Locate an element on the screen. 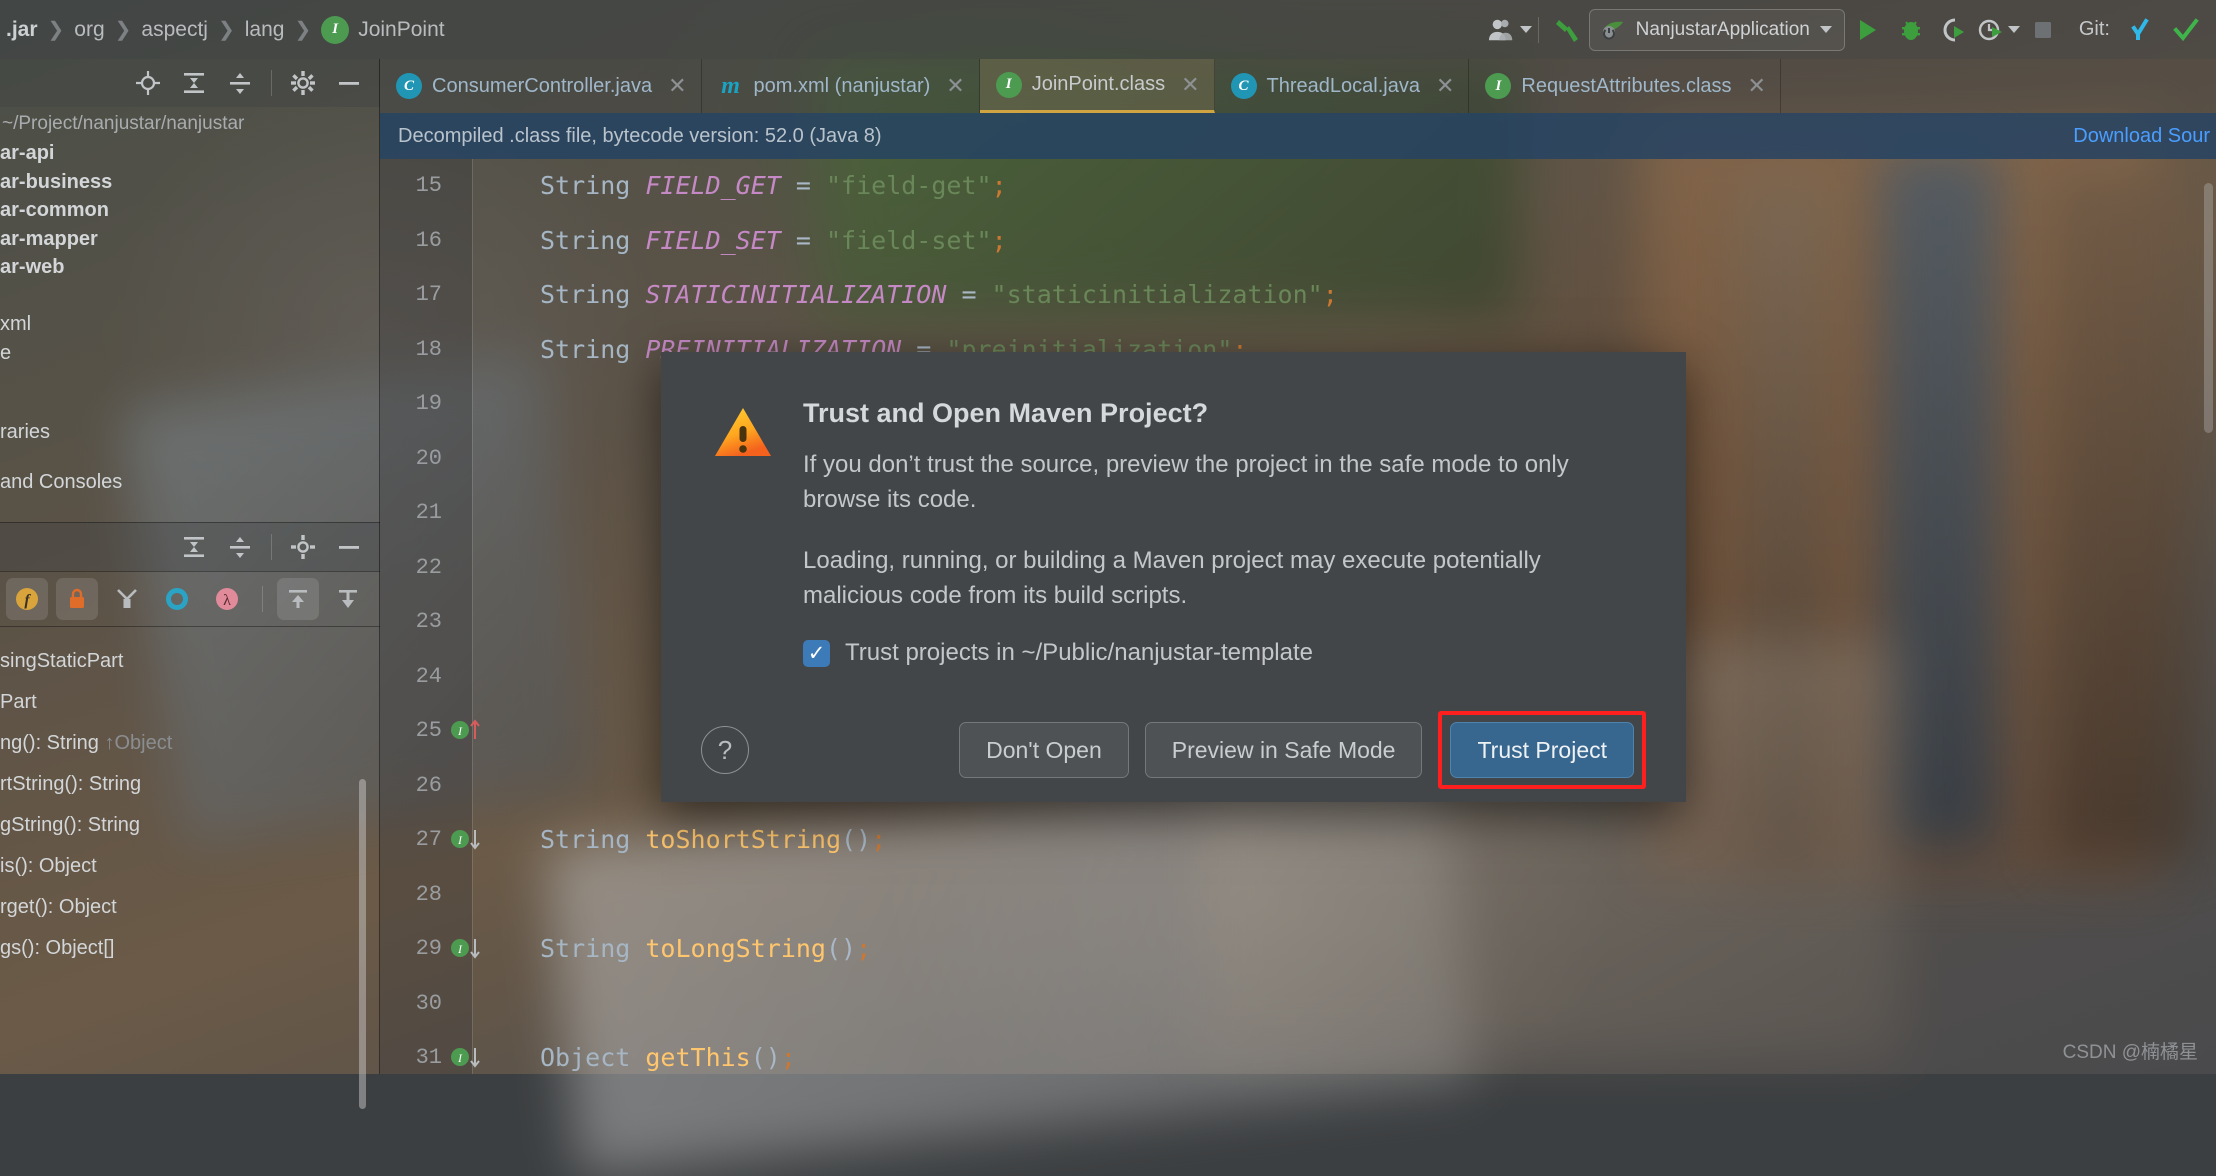  structure-item: is(): Object is located at coordinates (190, 866).